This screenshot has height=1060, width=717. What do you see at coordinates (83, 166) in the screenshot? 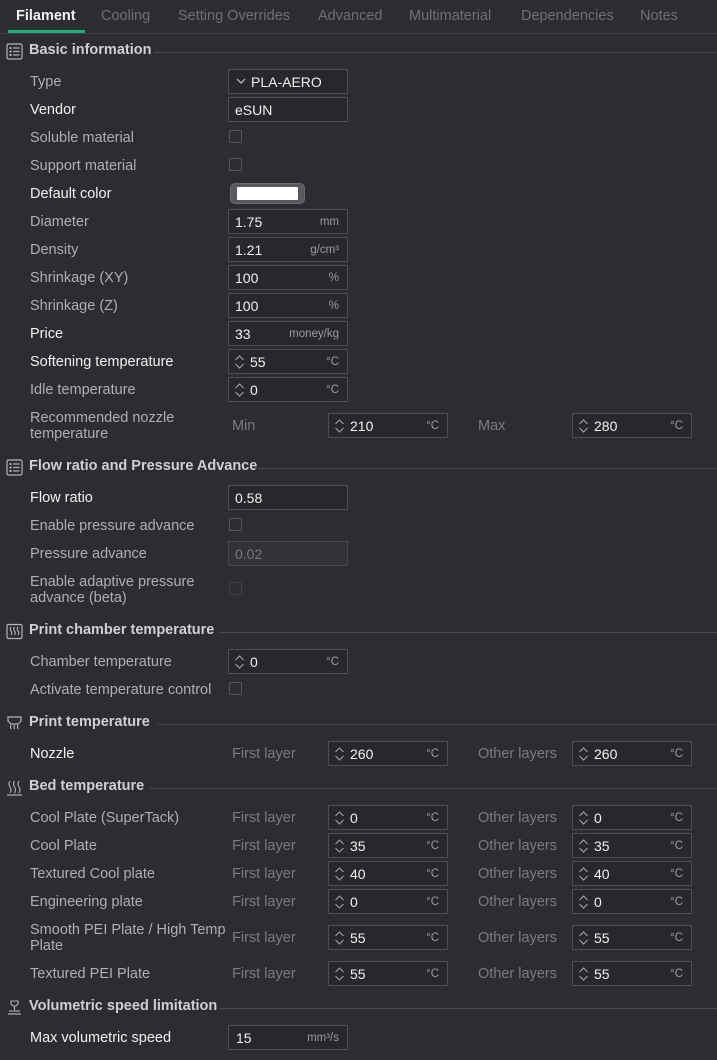
I see `support-material-label: Support material` at bounding box center [83, 166].